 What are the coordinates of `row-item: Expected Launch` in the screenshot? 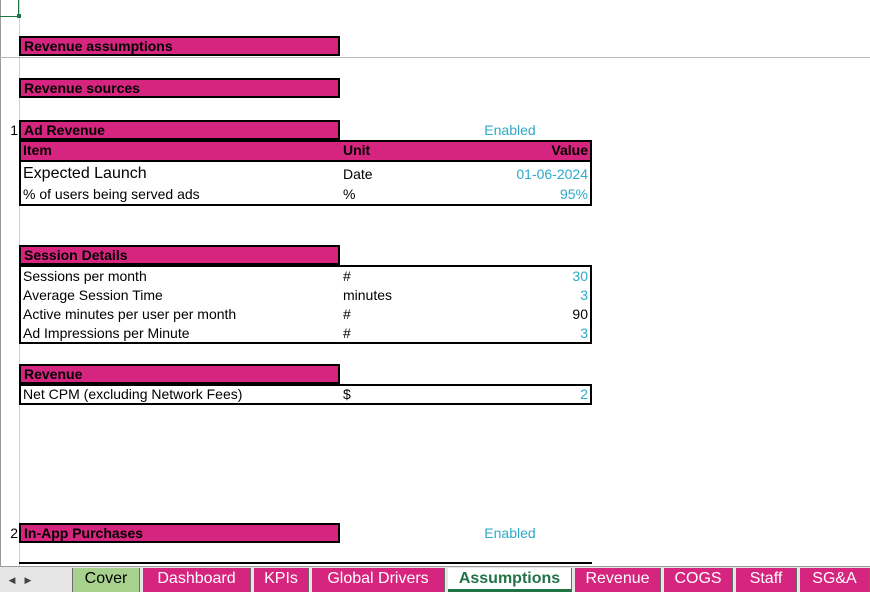 It's located at (85, 173).